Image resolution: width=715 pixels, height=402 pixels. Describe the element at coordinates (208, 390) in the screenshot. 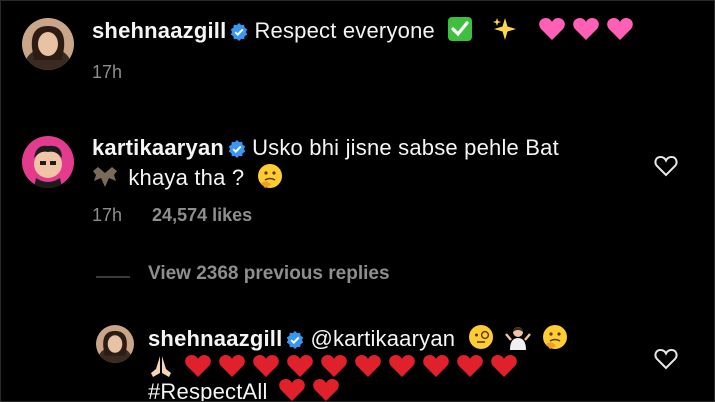

I see `hashtag-link: #RespectAll` at that location.